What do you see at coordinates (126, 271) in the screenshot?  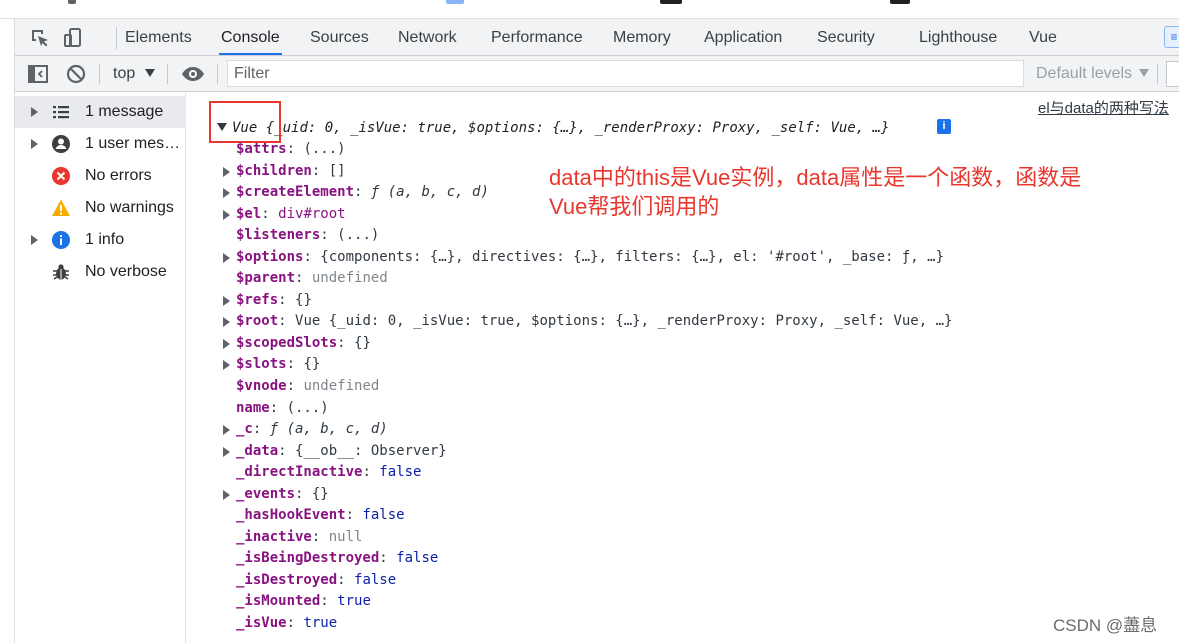 I see `sidebar-item-label: No verbose` at bounding box center [126, 271].